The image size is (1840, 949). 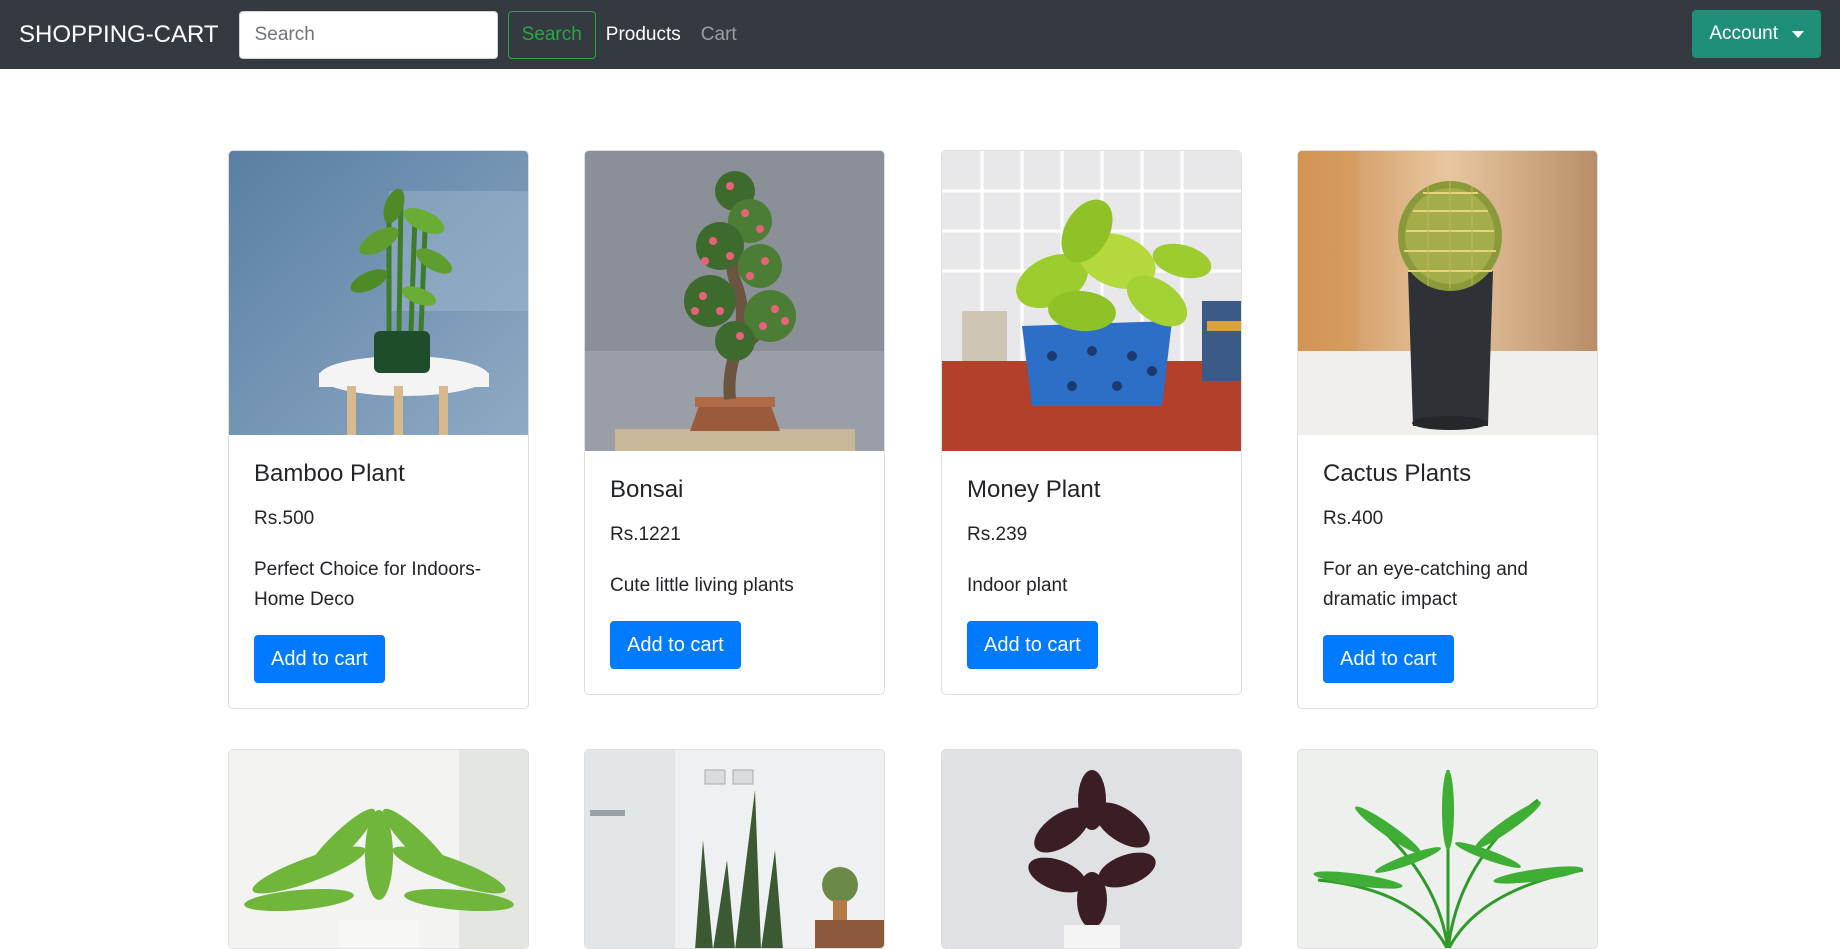 I want to click on product-name: Cactus Plants, so click(x=1397, y=473).